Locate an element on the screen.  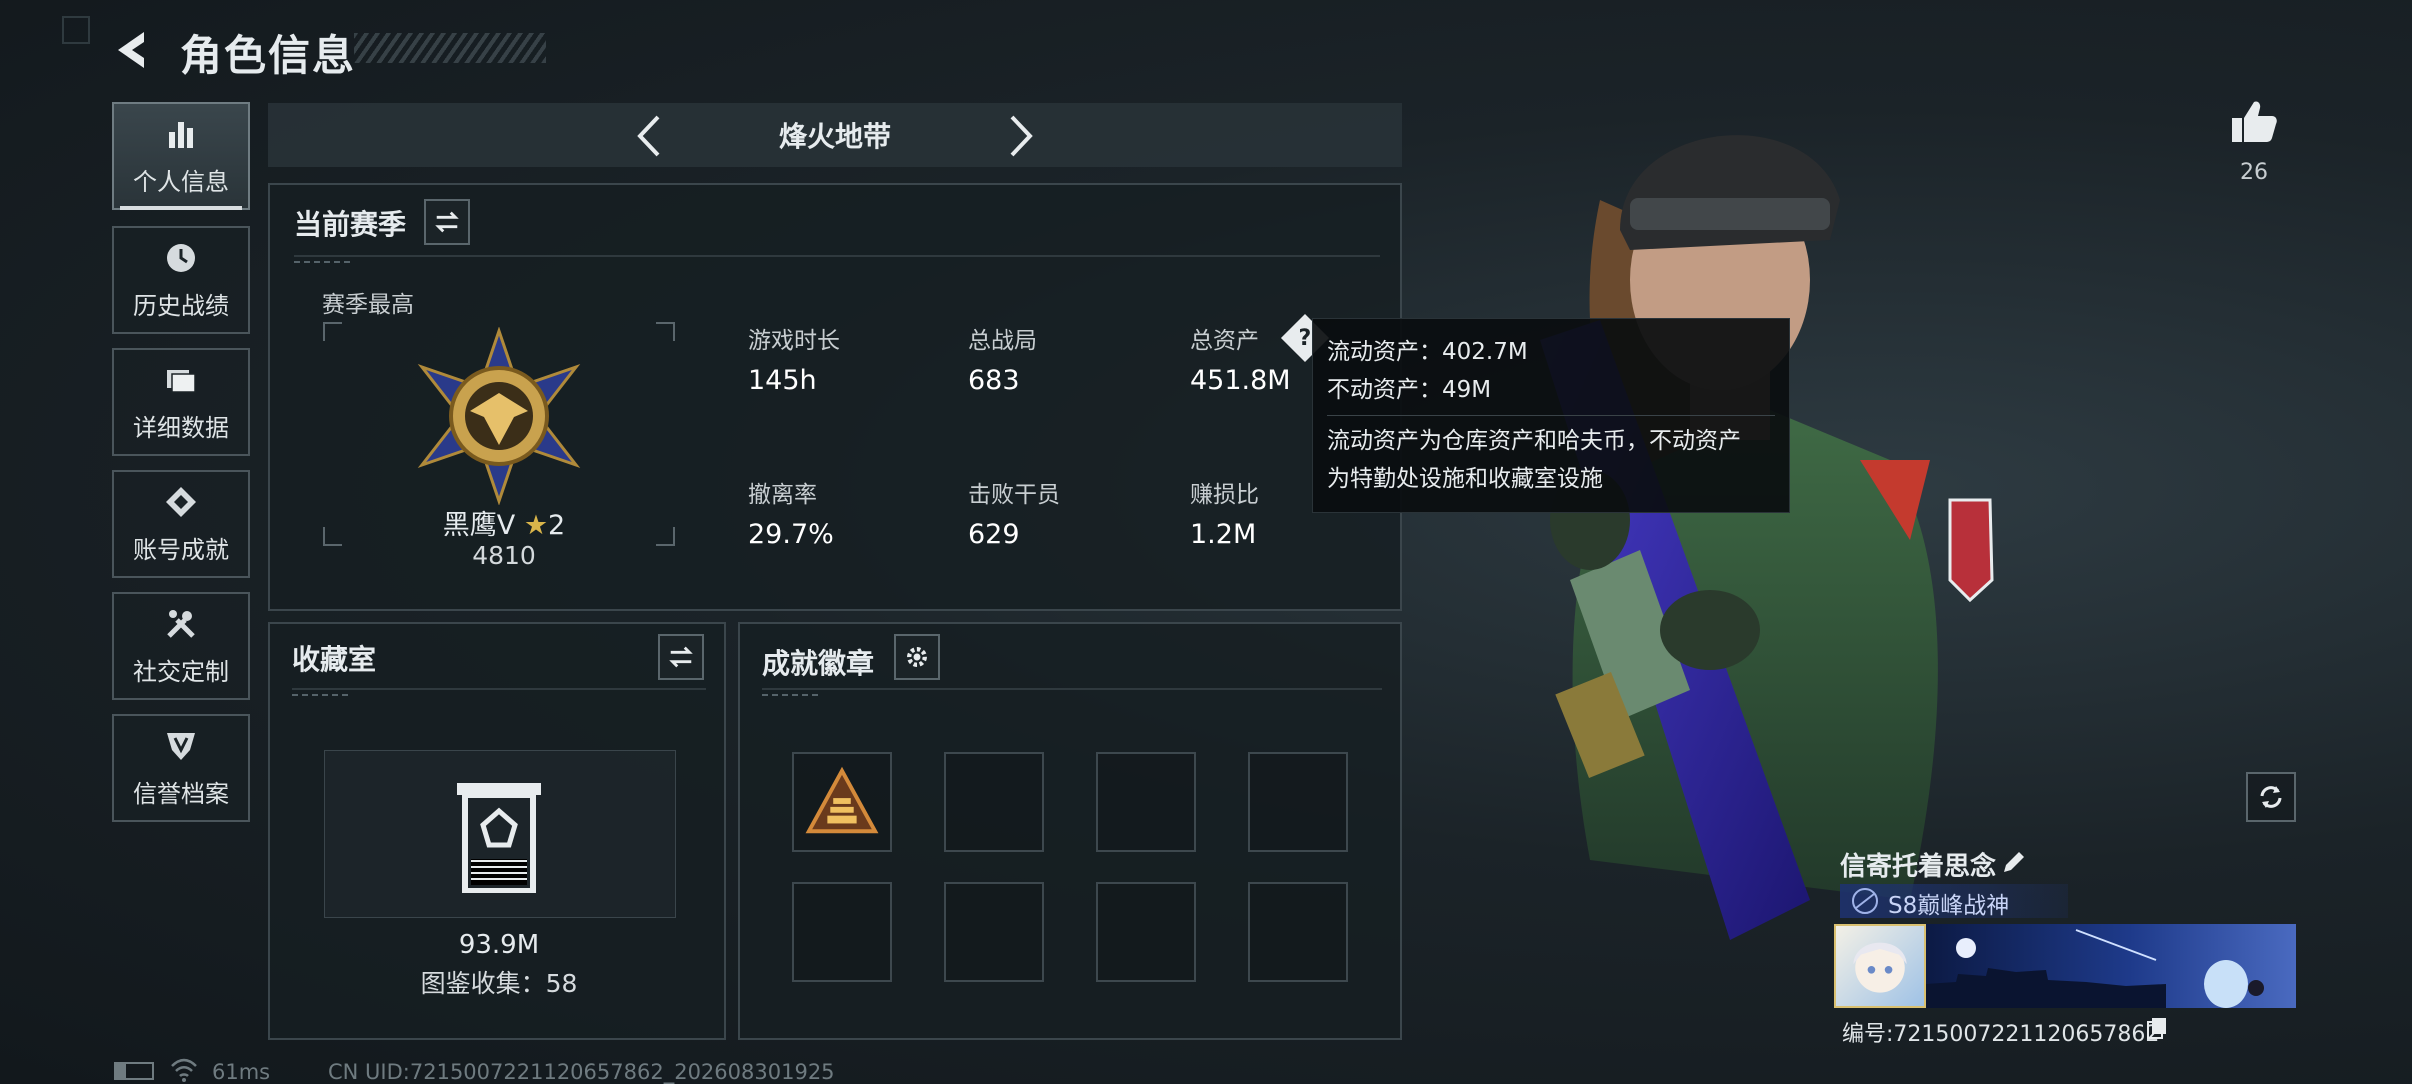
avatar-image is located at coordinates (1880, 967).